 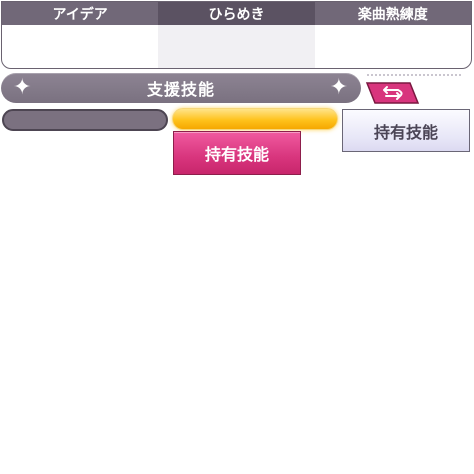 I want to click on tab-content, so click(x=236, y=46).